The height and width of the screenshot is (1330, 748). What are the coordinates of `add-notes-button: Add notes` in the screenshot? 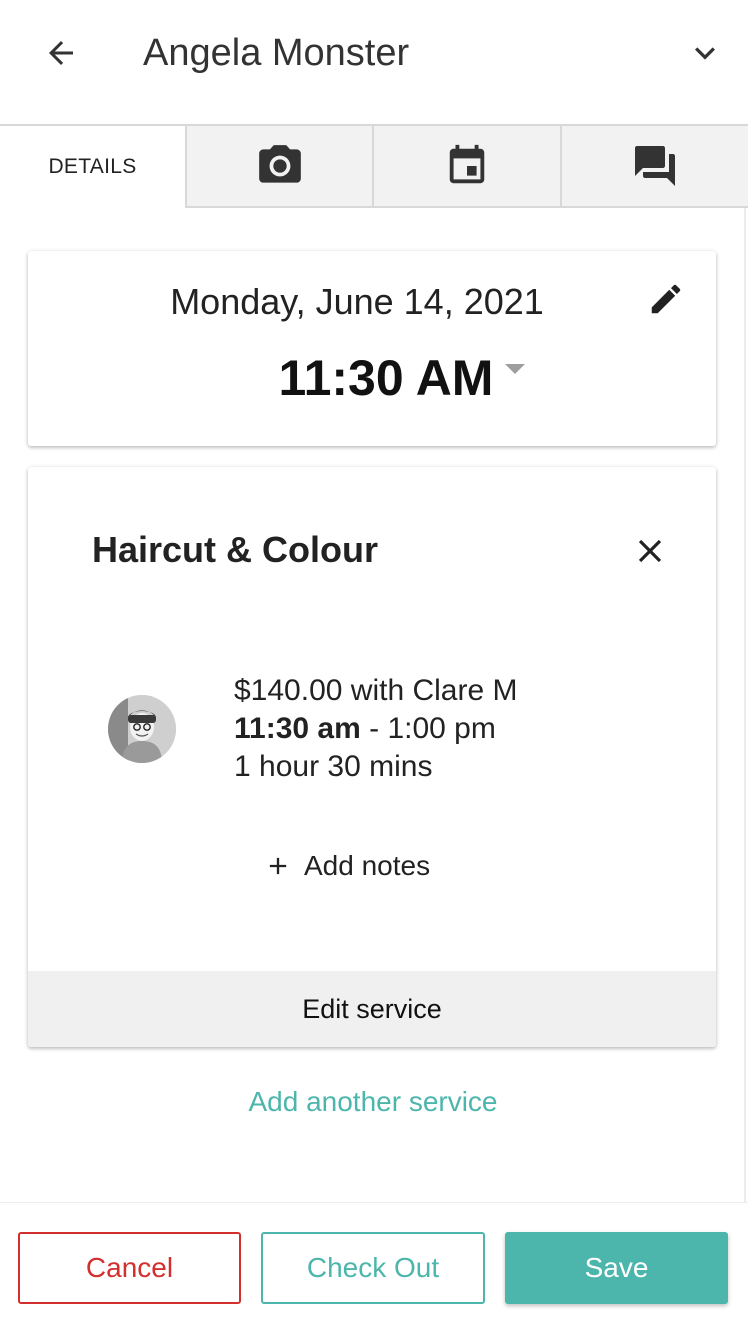 It's located at (347, 866).